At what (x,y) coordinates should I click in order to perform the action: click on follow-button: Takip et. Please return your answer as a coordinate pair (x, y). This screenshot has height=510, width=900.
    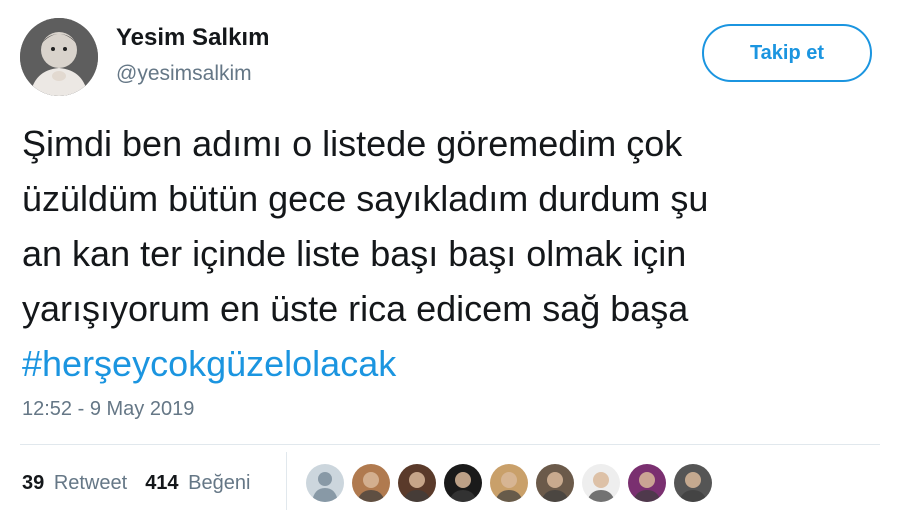
    Looking at the image, I should click on (787, 53).